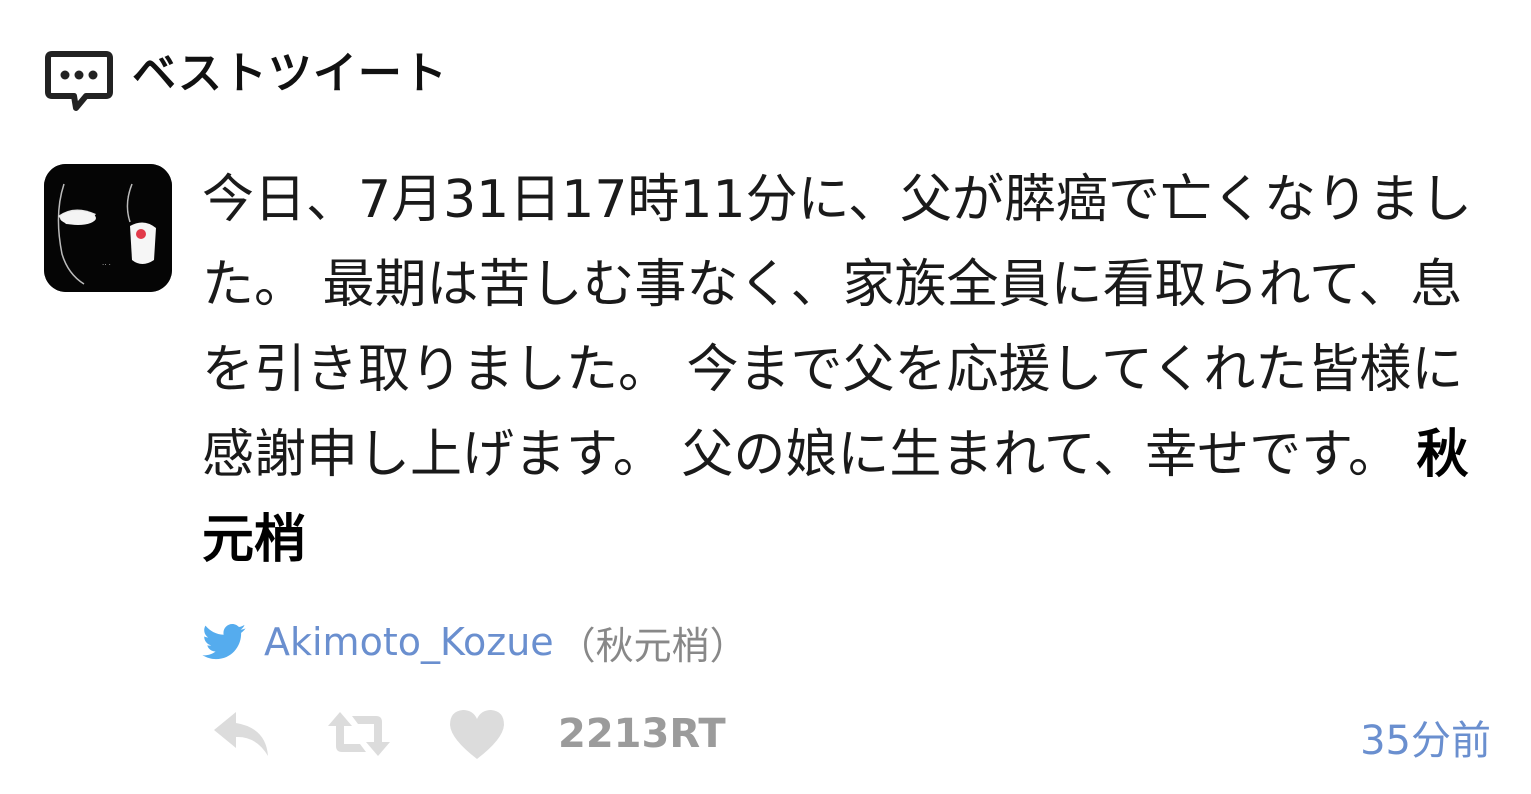  Describe the element at coordinates (409, 642) in the screenshot. I see `author-handle: Akimoto_Kozue` at that location.